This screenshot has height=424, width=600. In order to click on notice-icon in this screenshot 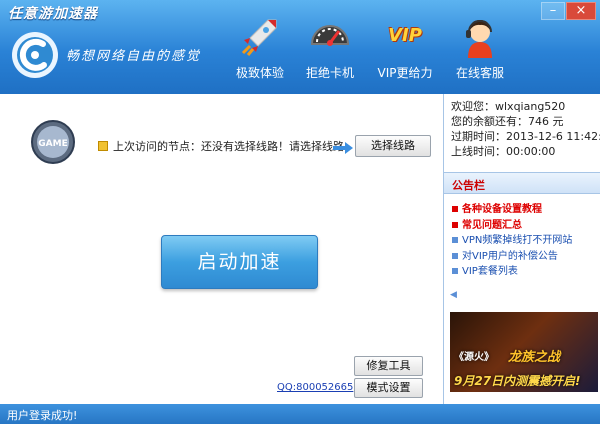, I will do `click(103, 146)`.